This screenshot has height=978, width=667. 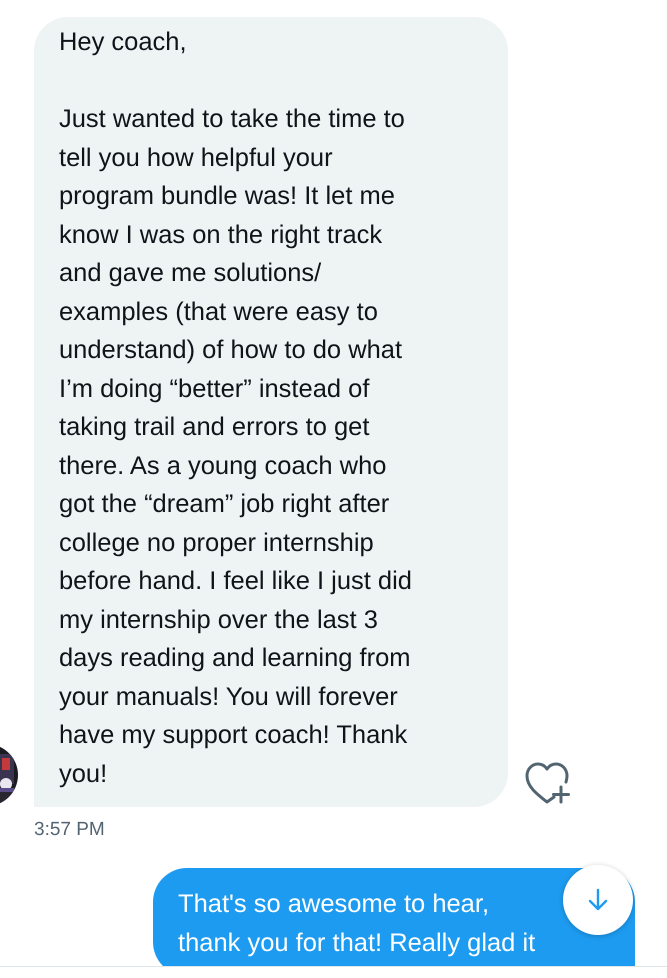 What do you see at coordinates (123, 42) in the screenshot?
I see `message-text: Hey coach,` at bounding box center [123, 42].